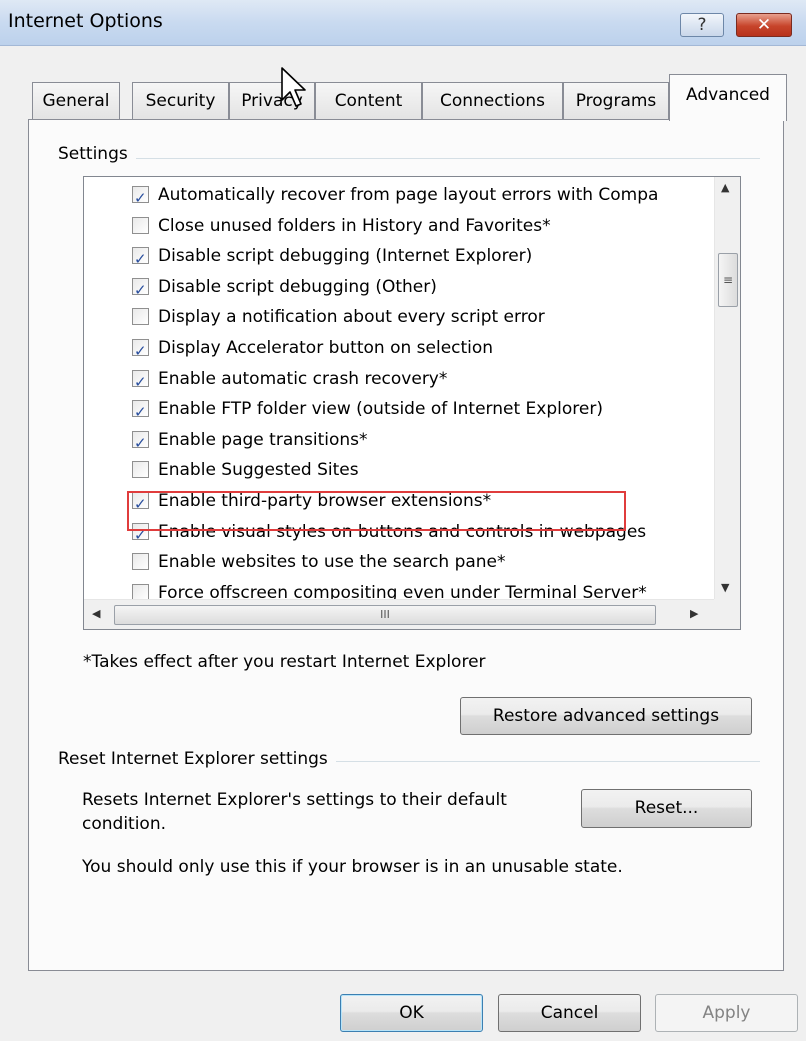 Image resolution: width=806 pixels, height=1041 pixels. What do you see at coordinates (124, 824) in the screenshot?
I see `reset-description-line2: condition.` at bounding box center [124, 824].